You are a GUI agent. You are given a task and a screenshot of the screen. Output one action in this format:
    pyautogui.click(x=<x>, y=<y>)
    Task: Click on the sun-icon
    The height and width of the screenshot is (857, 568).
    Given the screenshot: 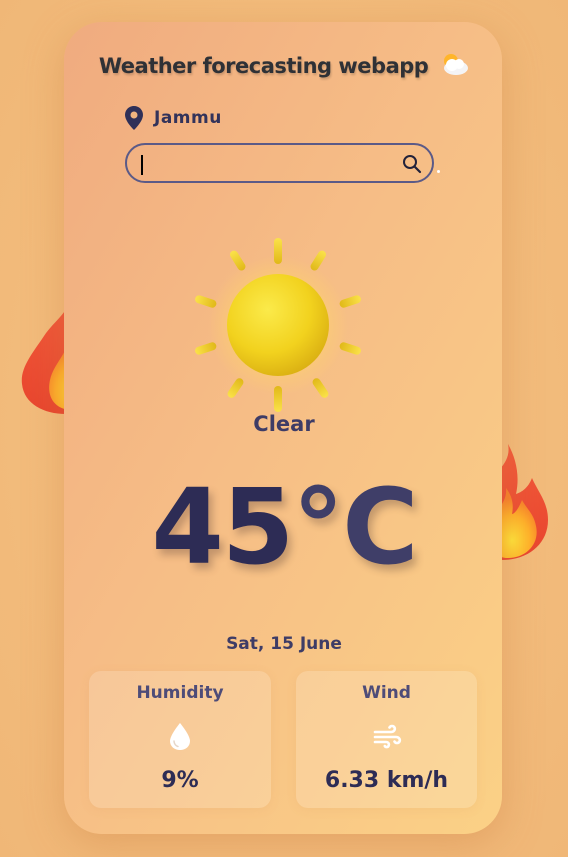 What is the action you would take?
    pyautogui.click(x=278, y=325)
    